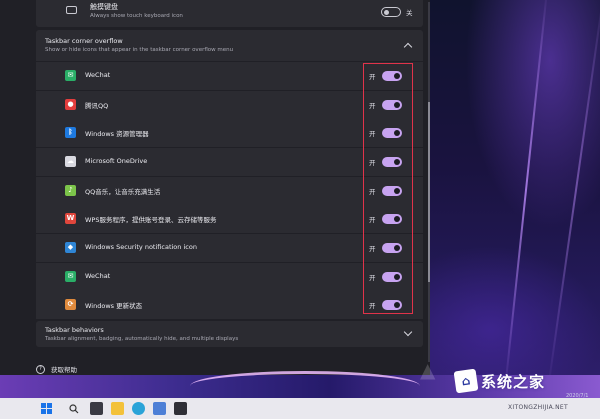 The height and width of the screenshot is (419, 600). I want to click on get-help-link: ? 获取帮助, so click(56, 369).